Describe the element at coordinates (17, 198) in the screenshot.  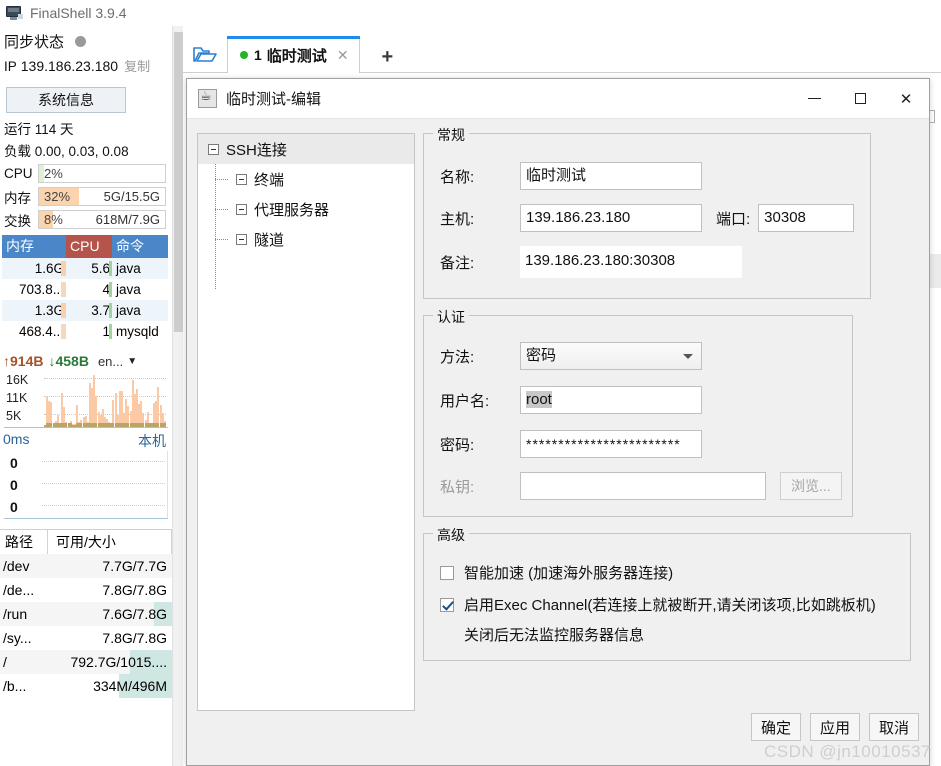
I see `meter-memory-label: 内存` at that location.